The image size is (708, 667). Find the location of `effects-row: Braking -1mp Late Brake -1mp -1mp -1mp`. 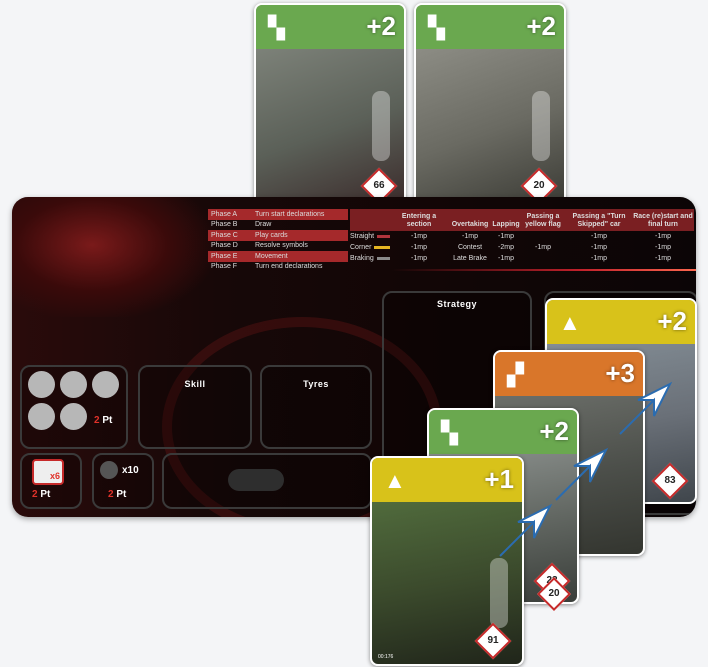

effects-row: Braking -1mp Late Brake -1mp -1mp -1mp is located at coordinates (510, 258).